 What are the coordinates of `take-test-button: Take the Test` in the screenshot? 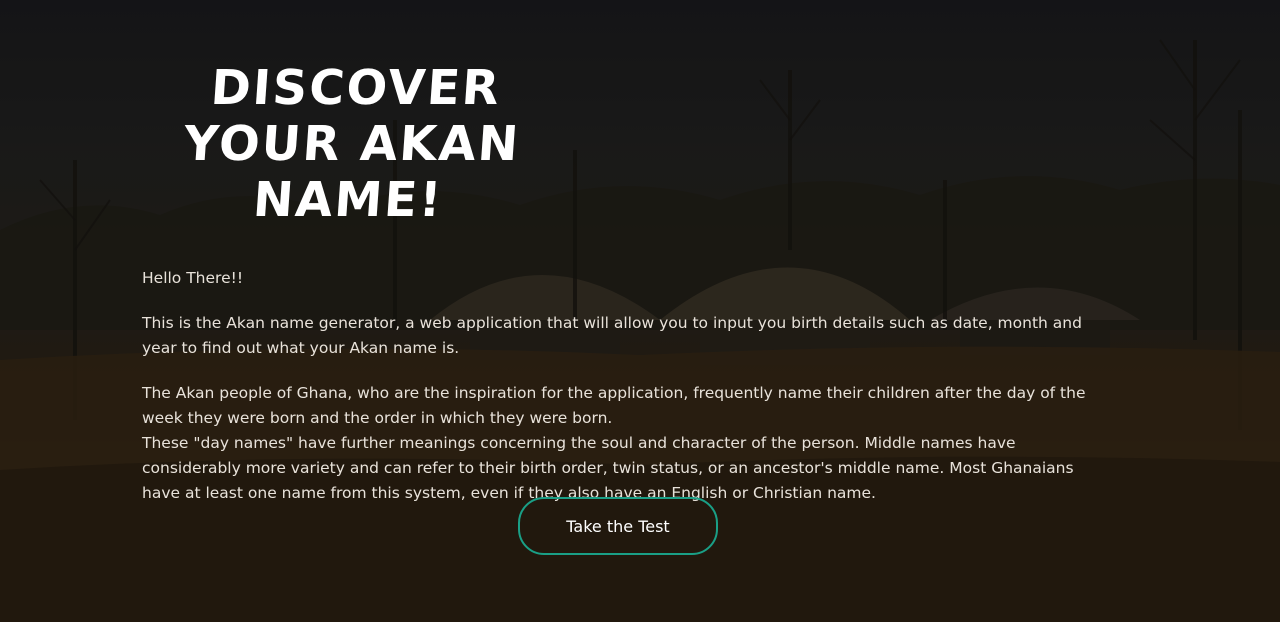 It's located at (618, 526).